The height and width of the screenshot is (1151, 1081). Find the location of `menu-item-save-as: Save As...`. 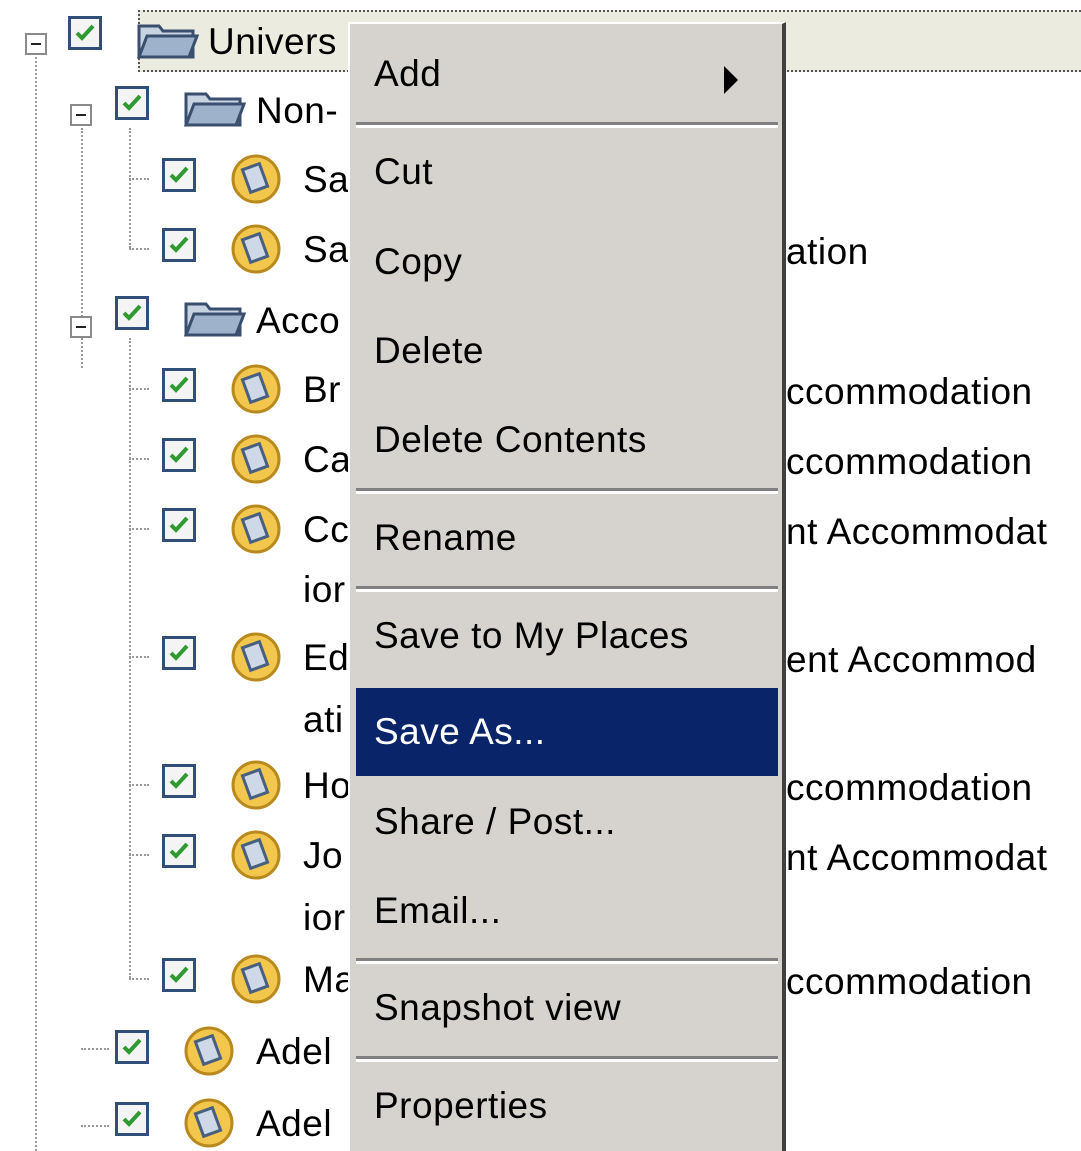

menu-item-save-as: Save As... is located at coordinates (567, 732).